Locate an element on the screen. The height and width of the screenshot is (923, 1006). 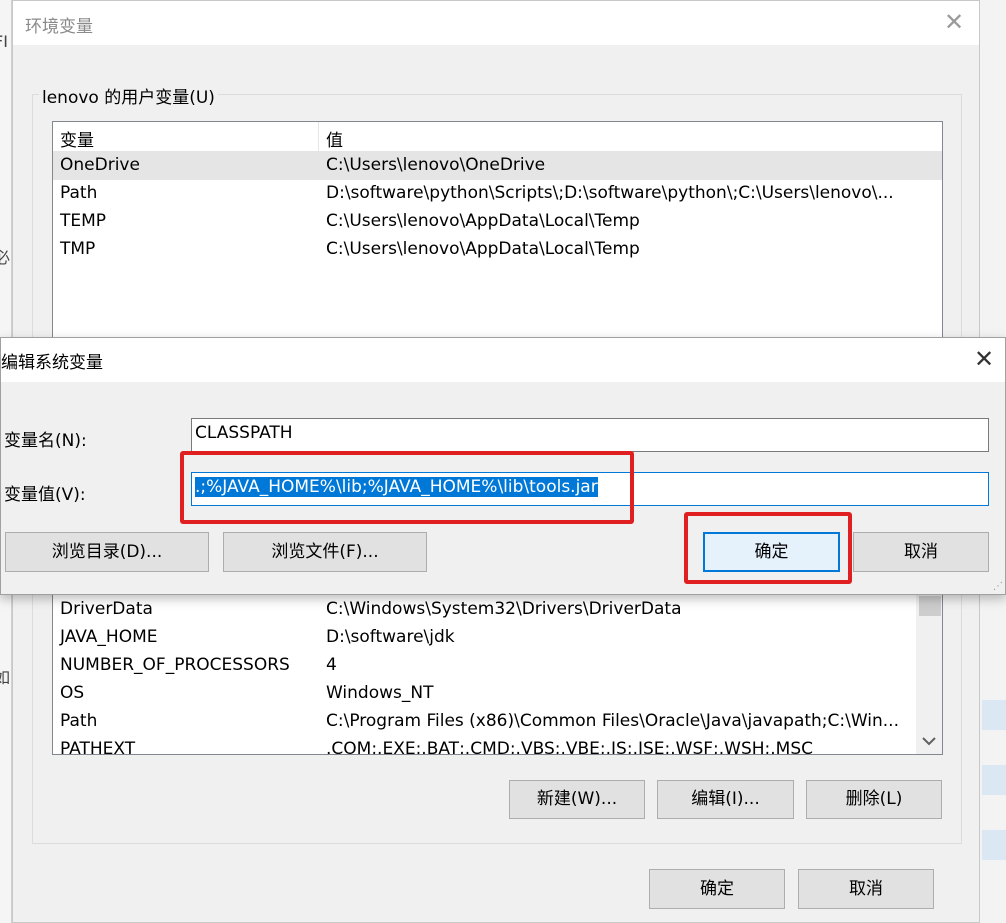
list-header: 变量 值 is located at coordinates (497, 137).